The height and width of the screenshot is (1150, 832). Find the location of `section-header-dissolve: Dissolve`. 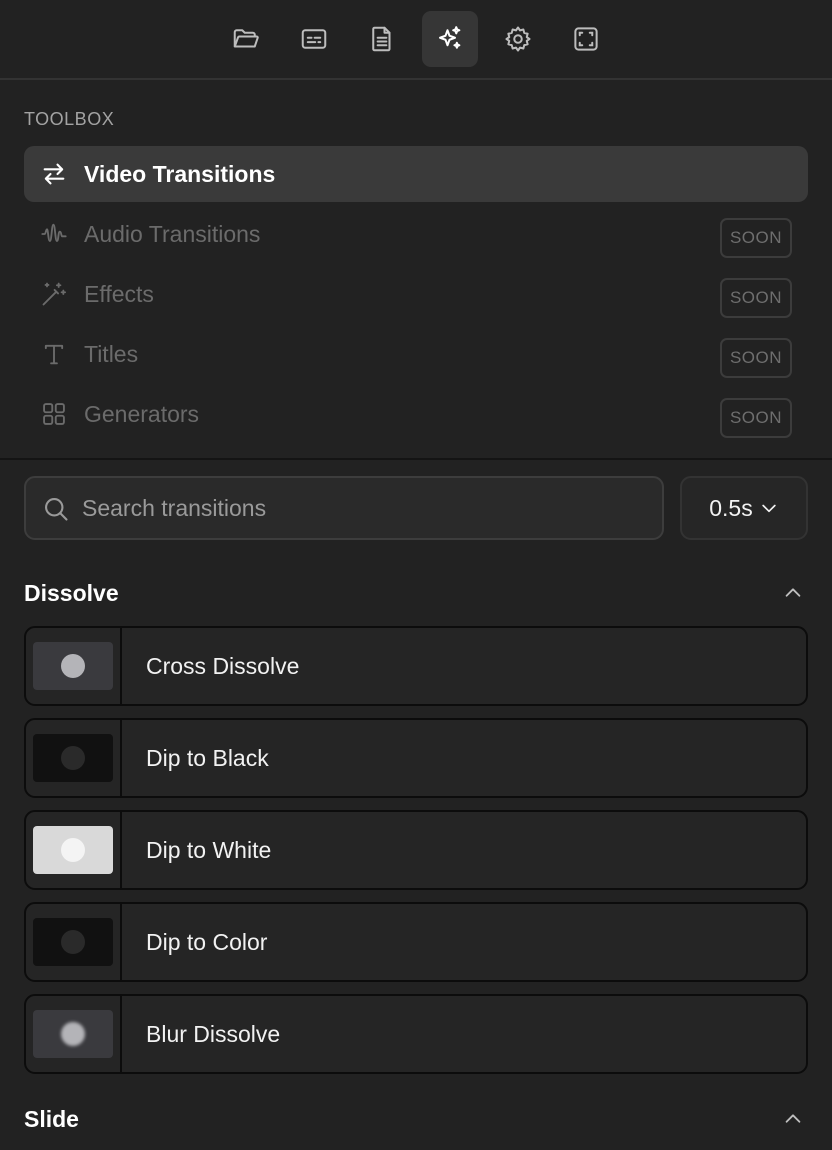

section-header-dissolve: Dissolve is located at coordinates (416, 593).